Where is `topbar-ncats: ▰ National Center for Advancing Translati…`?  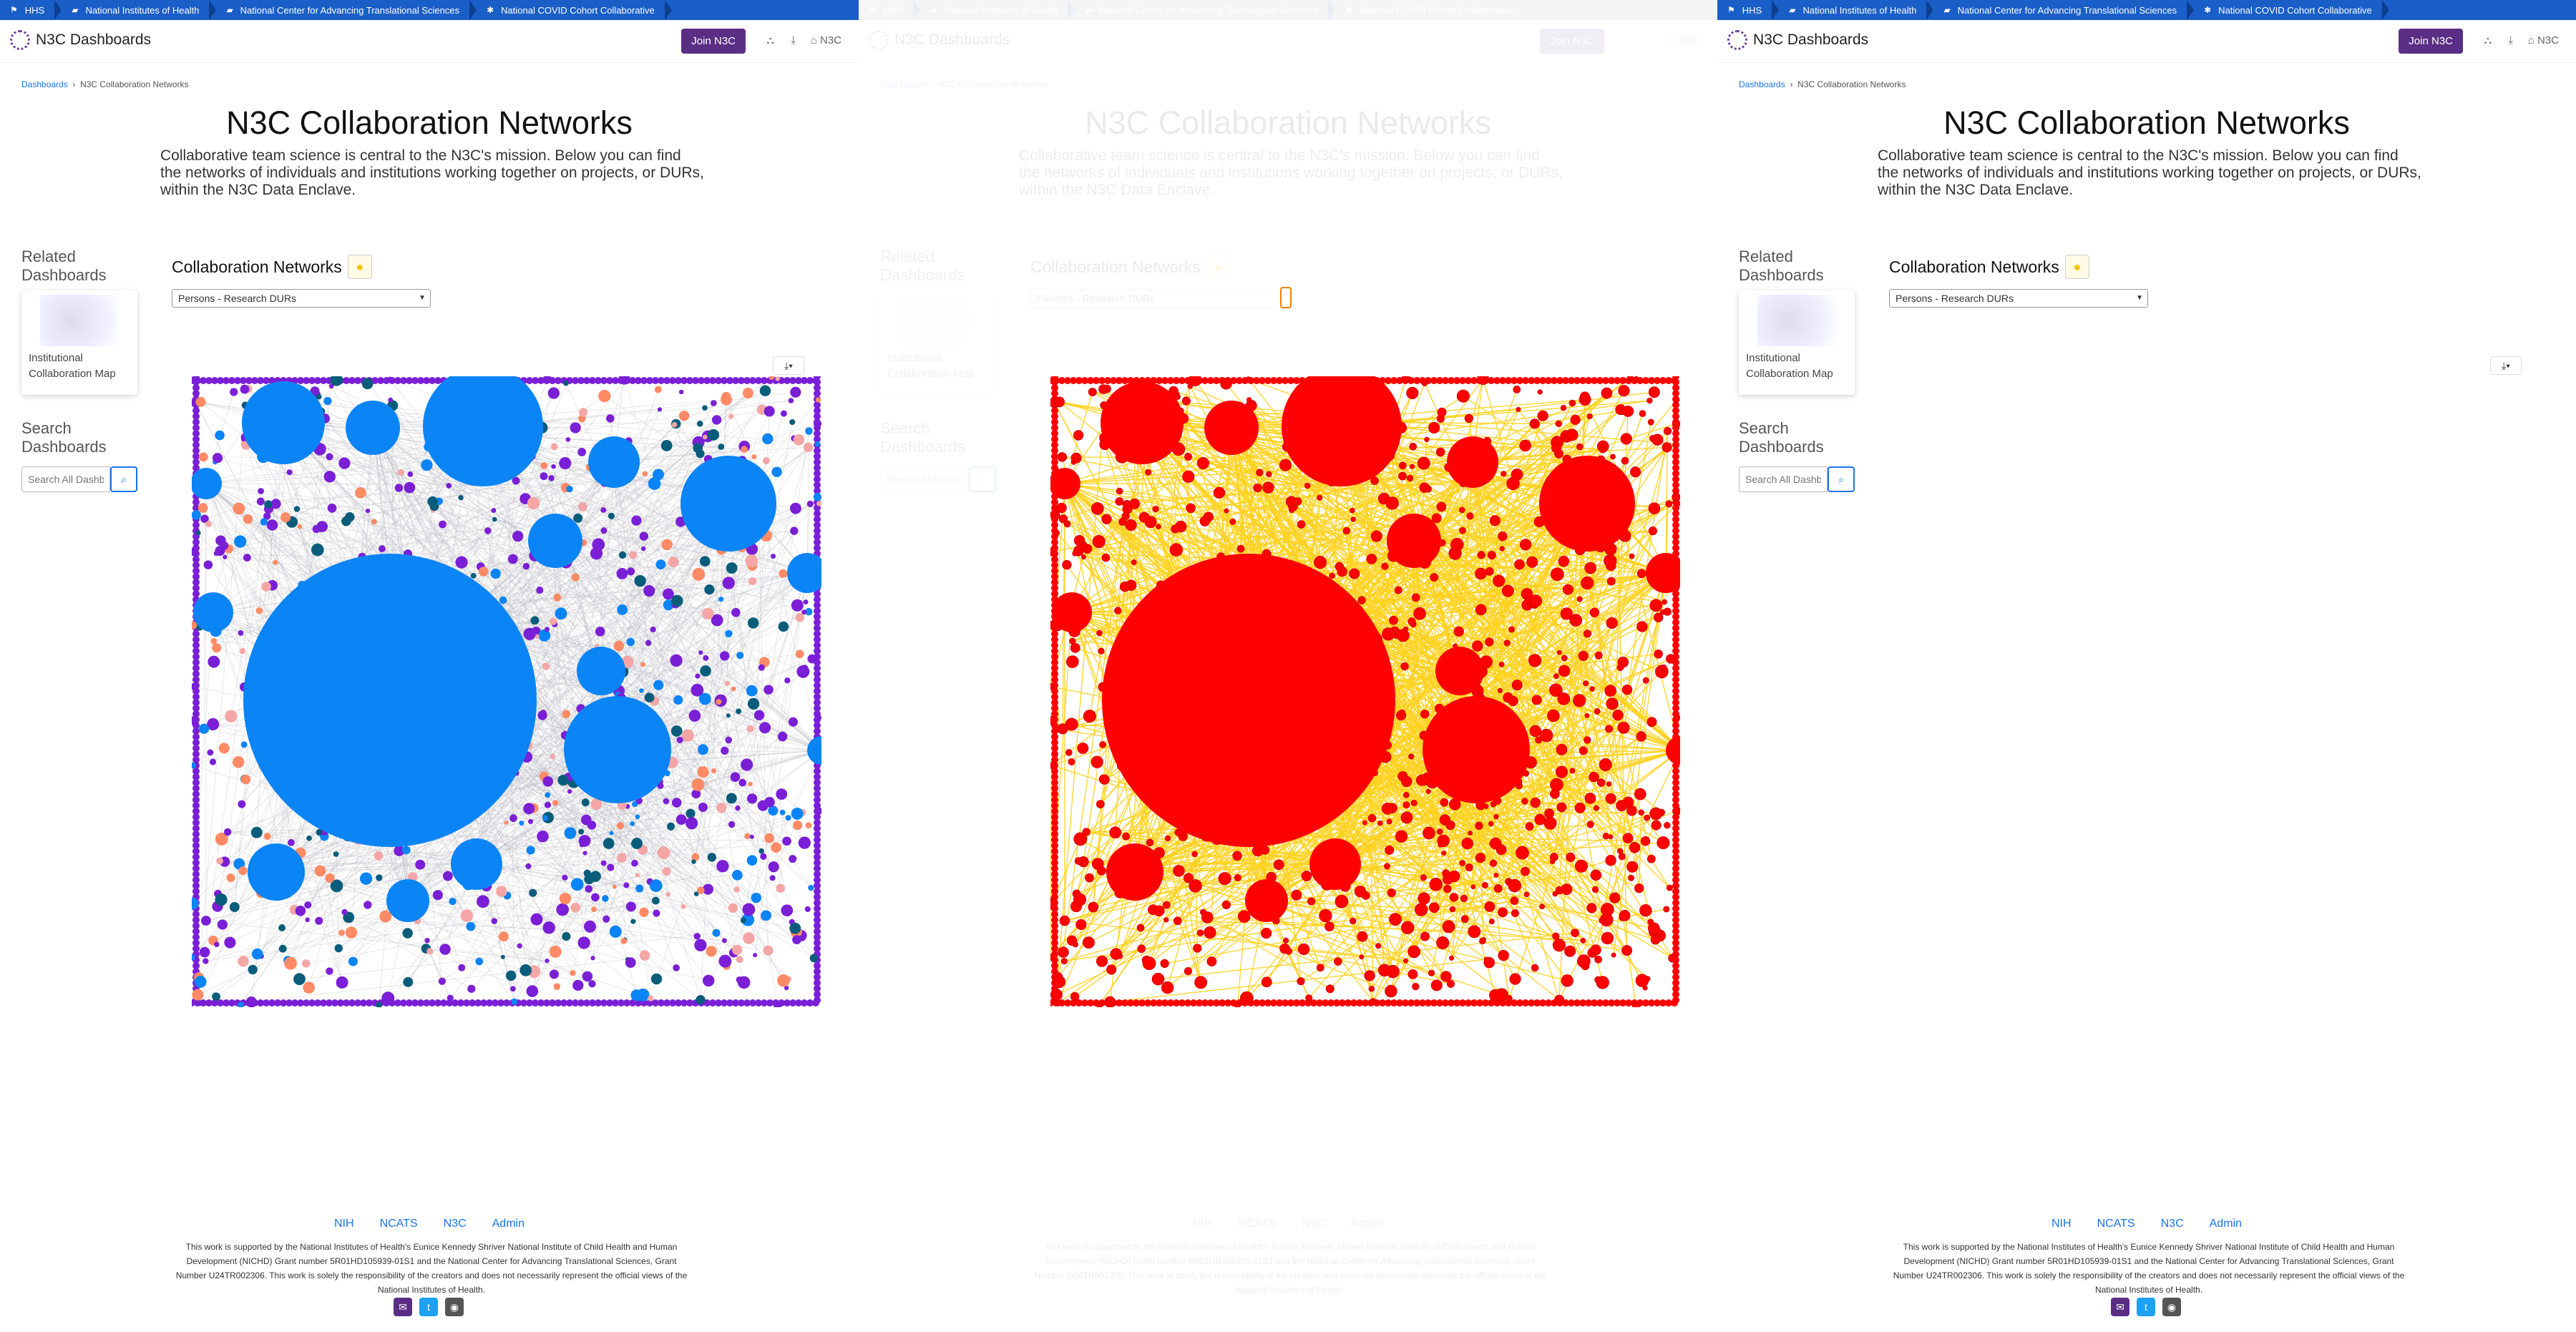 topbar-ncats: ▰ National Center for Advancing Translati… is located at coordinates (1203, 10).